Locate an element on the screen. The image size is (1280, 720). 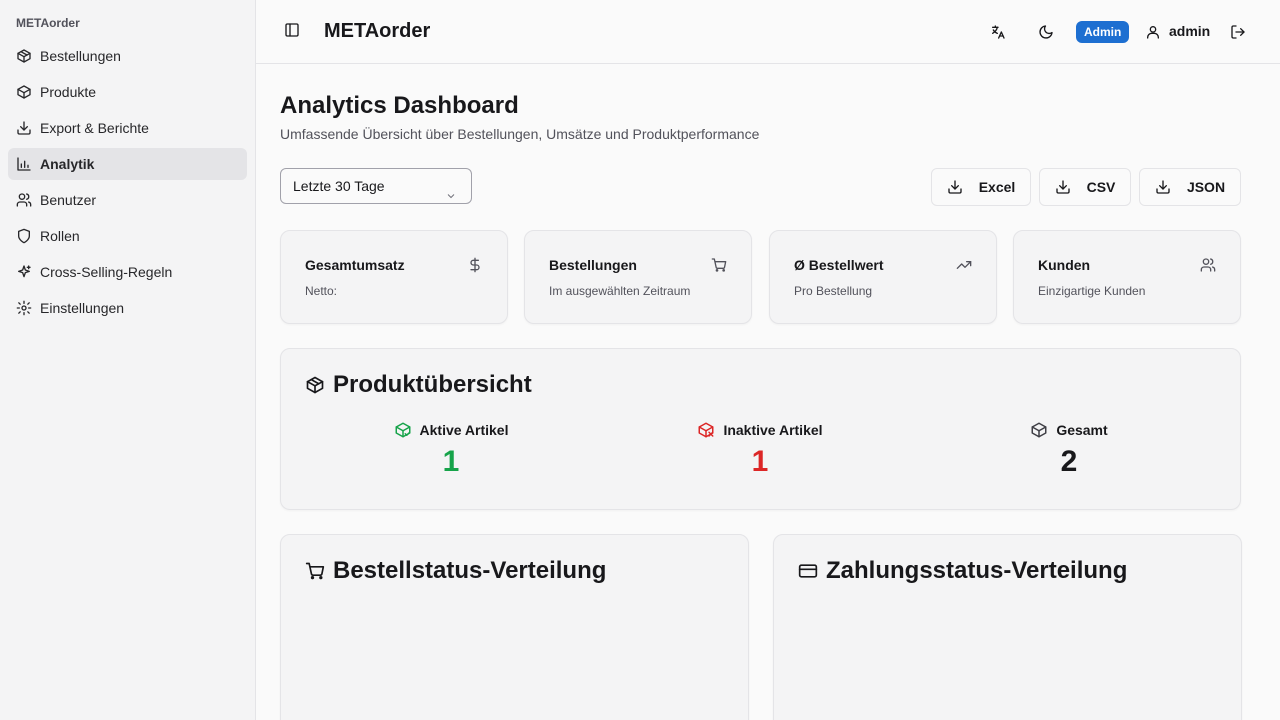
metric-active-items: Aktive Artikel 1 is located at coordinates (451, 450).